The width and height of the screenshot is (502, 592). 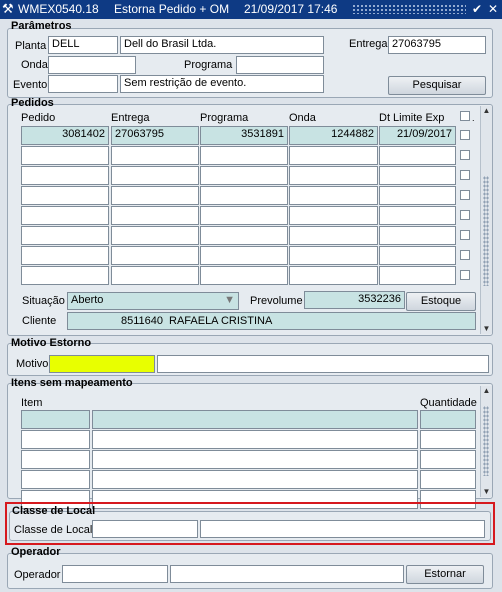 I want to click on classe-local-desc-field, so click(x=342, y=529).